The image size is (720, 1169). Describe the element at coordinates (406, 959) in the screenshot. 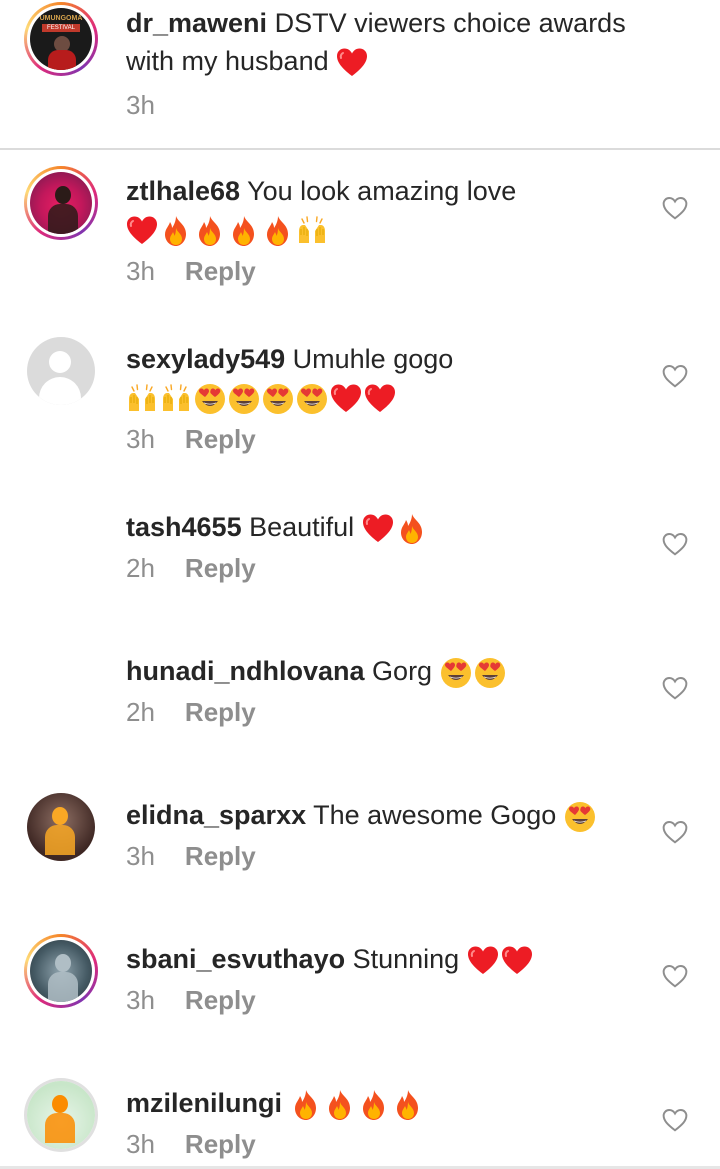

I see `comment-body: Stunning` at that location.